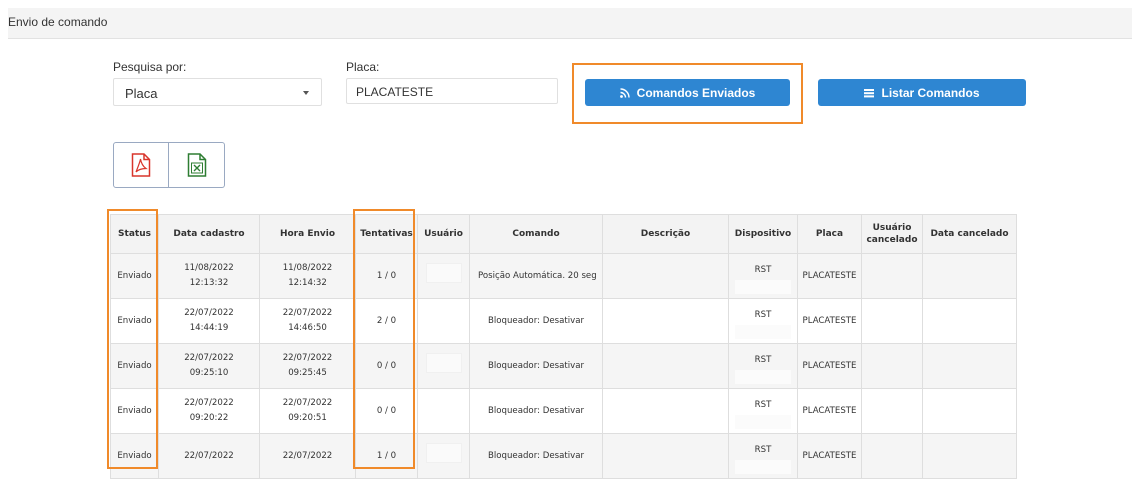 Image resolution: width=1132 pixels, height=479 pixels. I want to click on sent-commands-button: Comandos Enviados, so click(687, 92).